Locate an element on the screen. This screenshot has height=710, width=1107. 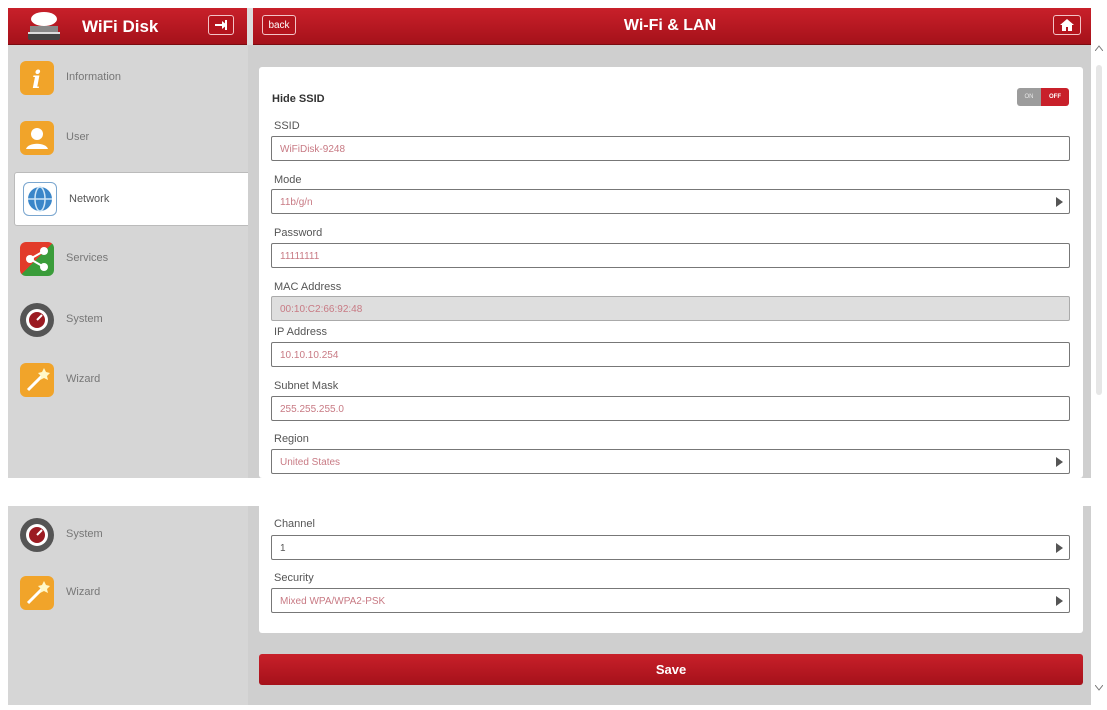
sidebar-item-label: Information is located at coordinates (94, 77).